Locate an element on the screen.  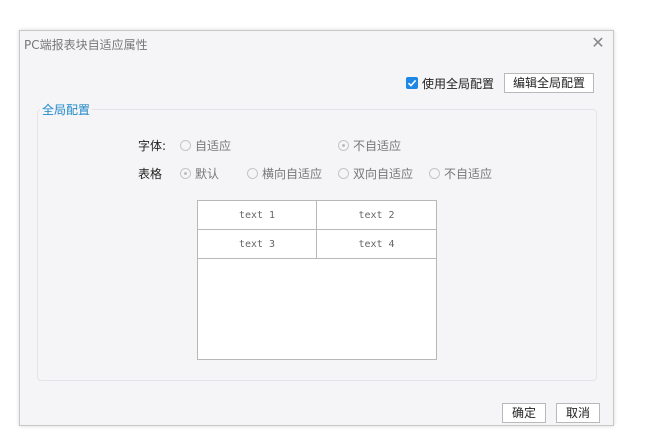
use-global-config-label: 使用全局配置 is located at coordinates (458, 83).